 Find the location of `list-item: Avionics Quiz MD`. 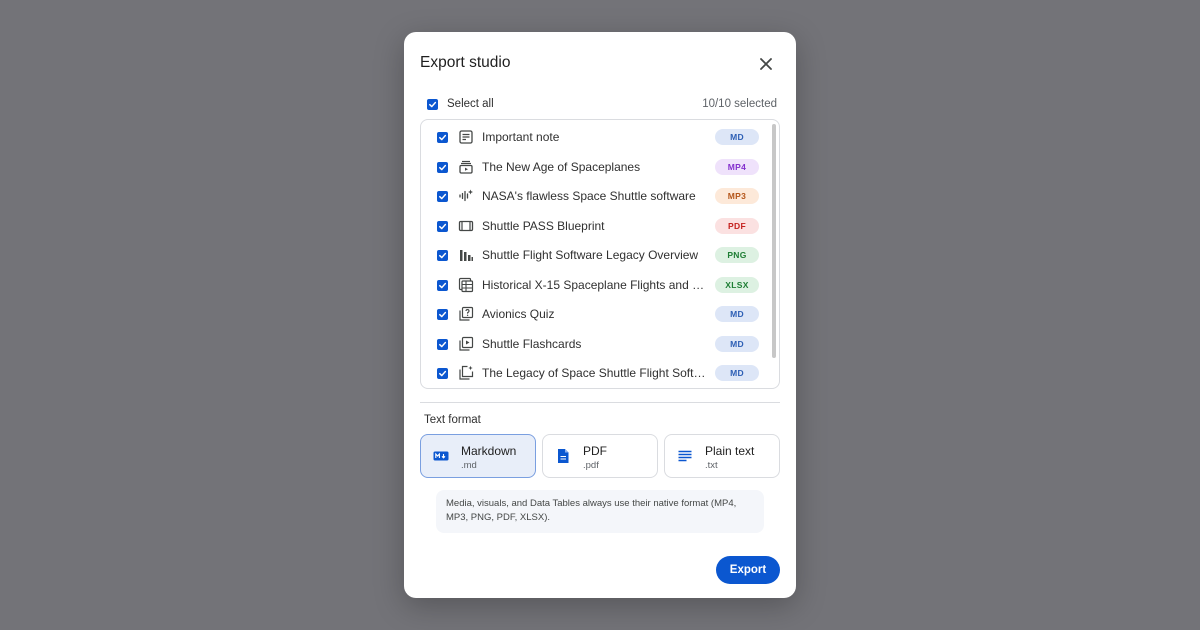

list-item: Avionics Quiz MD is located at coordinates (598, 314).